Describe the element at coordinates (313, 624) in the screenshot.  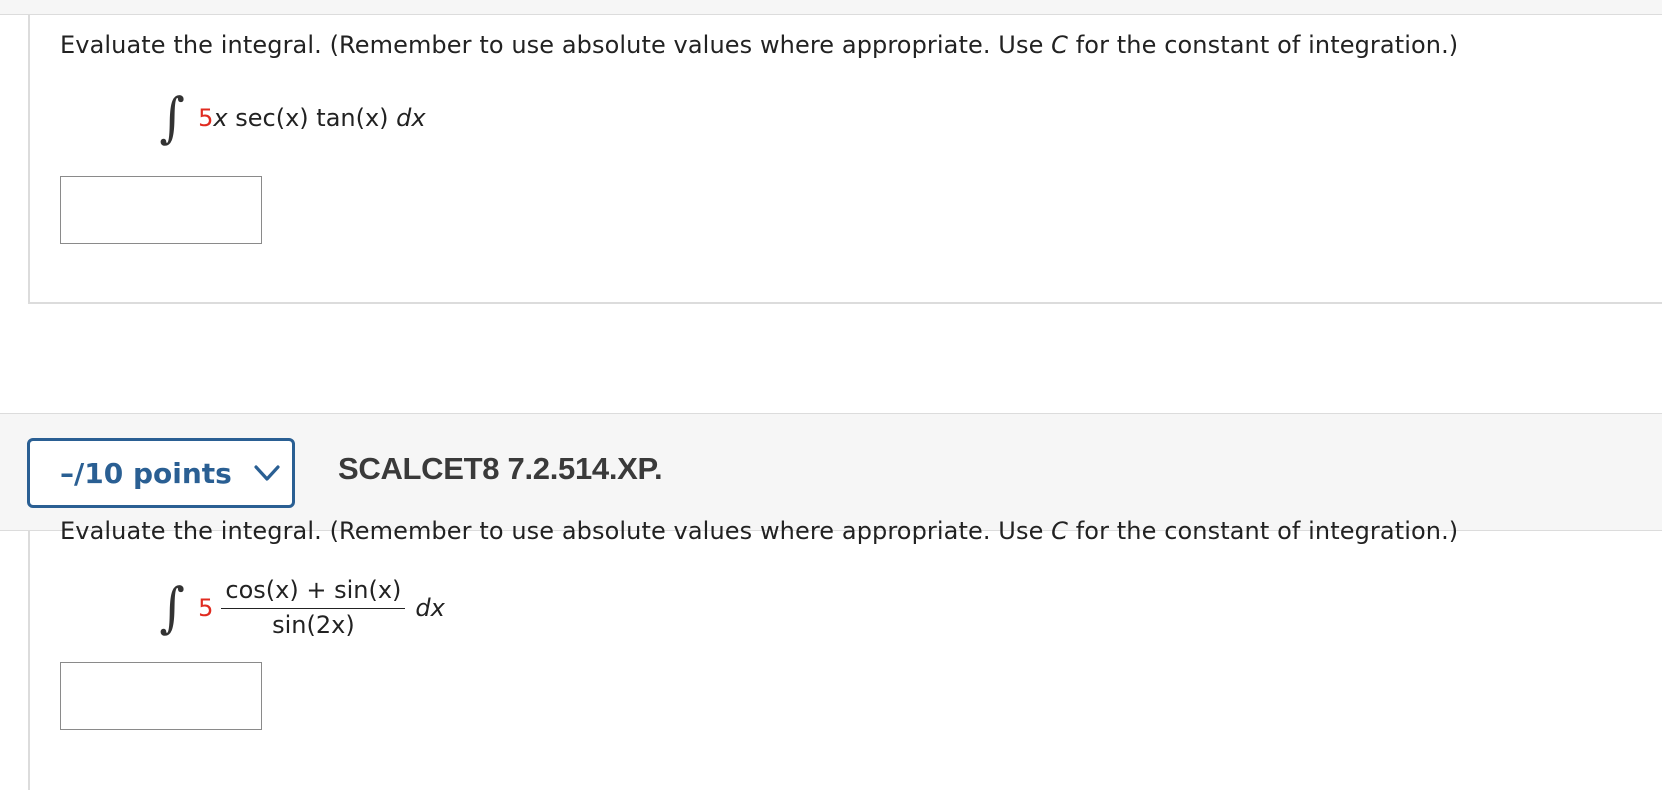
I see `fraction-denominator: sin(2x)` at that location.